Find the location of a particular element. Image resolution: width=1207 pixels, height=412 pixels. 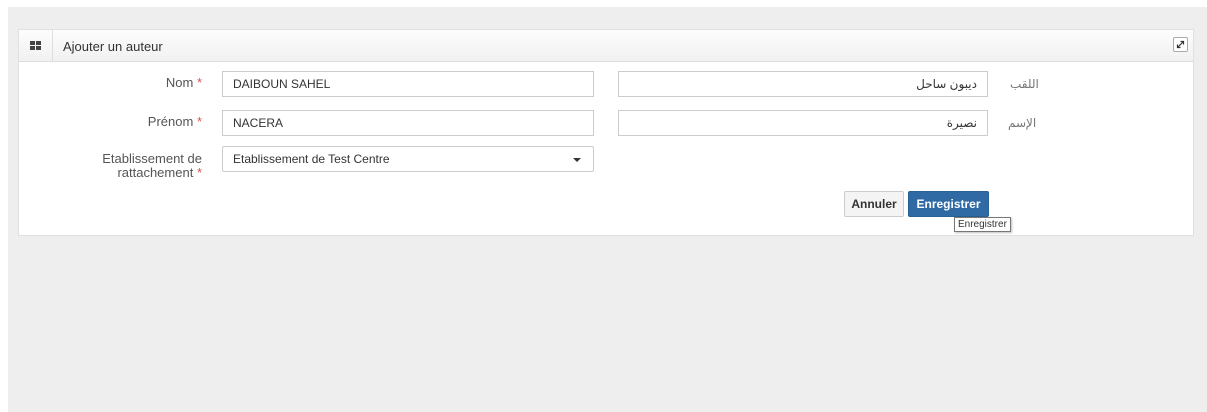

nom-arabic-label: اللقب is located at coordinates (1024, 84).